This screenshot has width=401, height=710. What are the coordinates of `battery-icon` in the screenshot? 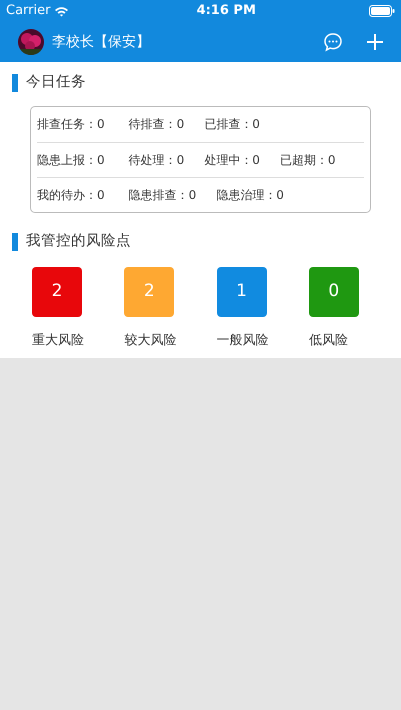 It's located at (381, 11).